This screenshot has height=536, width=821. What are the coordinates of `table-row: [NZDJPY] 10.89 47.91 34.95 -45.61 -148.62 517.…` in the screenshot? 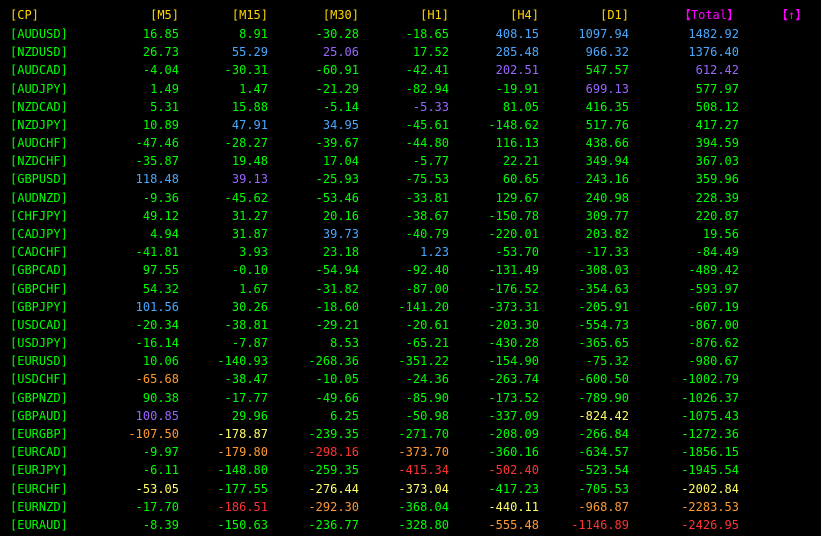 It's located at (410, 125).